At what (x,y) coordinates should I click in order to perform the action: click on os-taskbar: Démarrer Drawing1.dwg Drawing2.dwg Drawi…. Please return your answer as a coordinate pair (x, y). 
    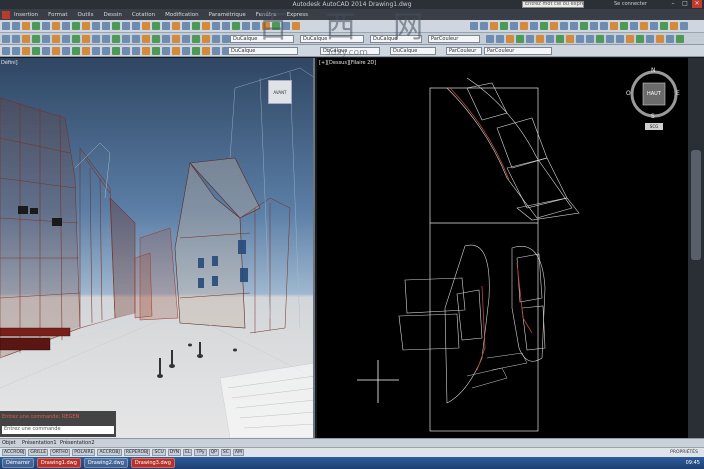
    Looking at the image, I should click on (352, 463).